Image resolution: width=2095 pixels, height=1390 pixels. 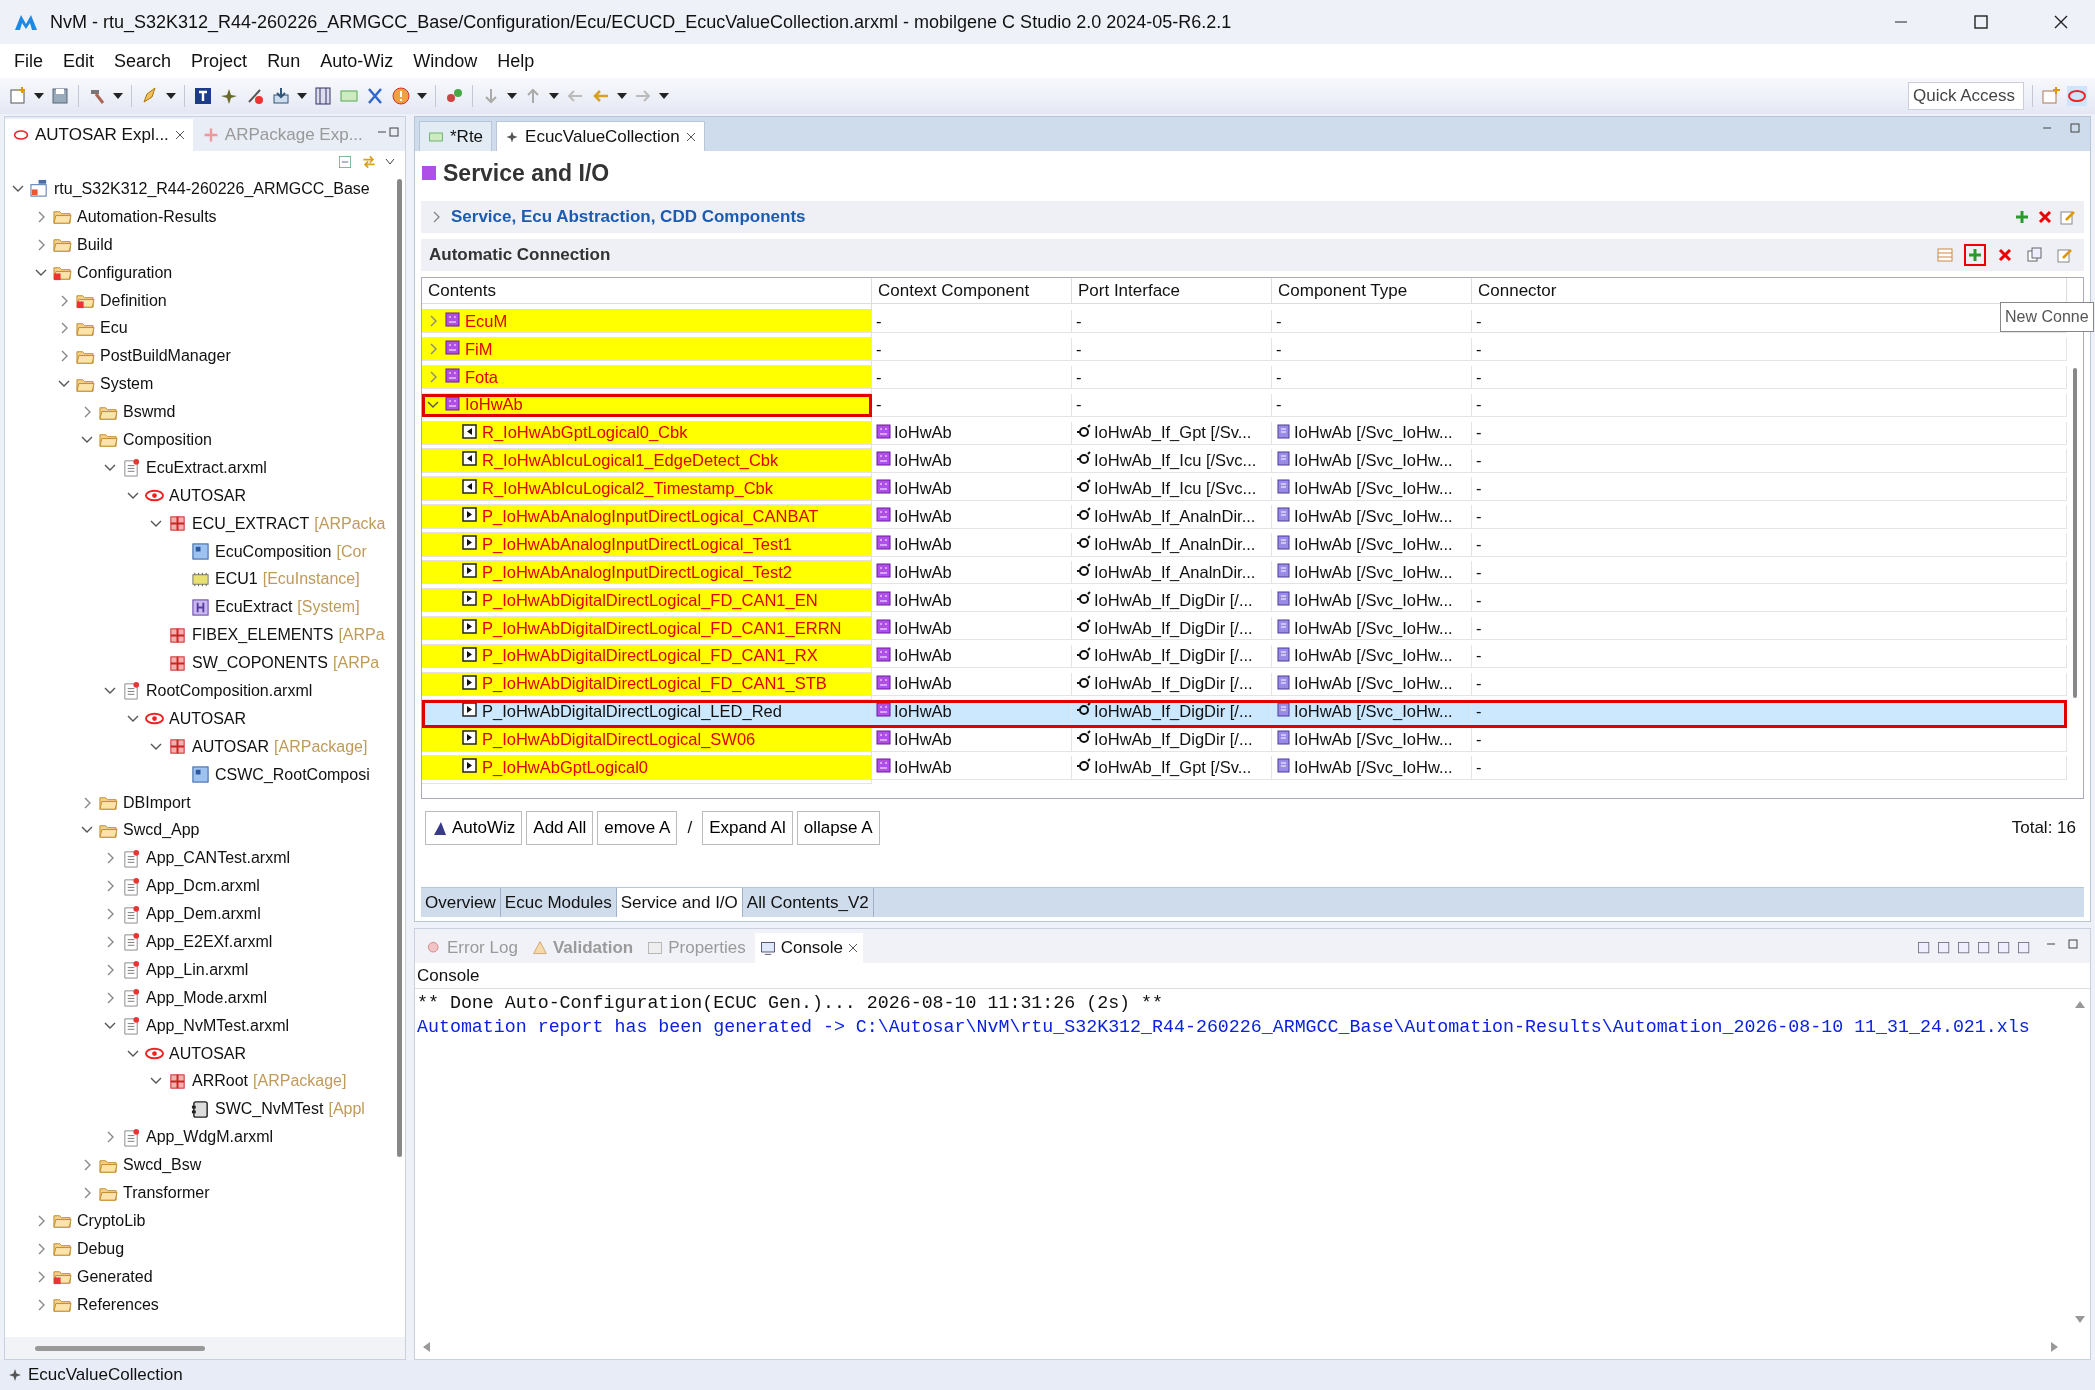 I want to click on view-tab: Console, so click(x=809, y=948).